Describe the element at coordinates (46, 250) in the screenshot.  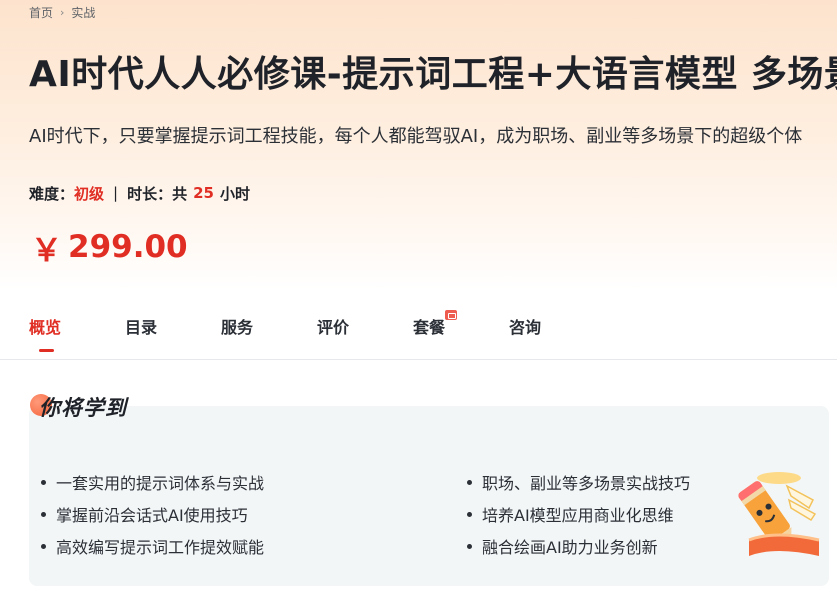
I see `currency-symbol: ￥` at that location.